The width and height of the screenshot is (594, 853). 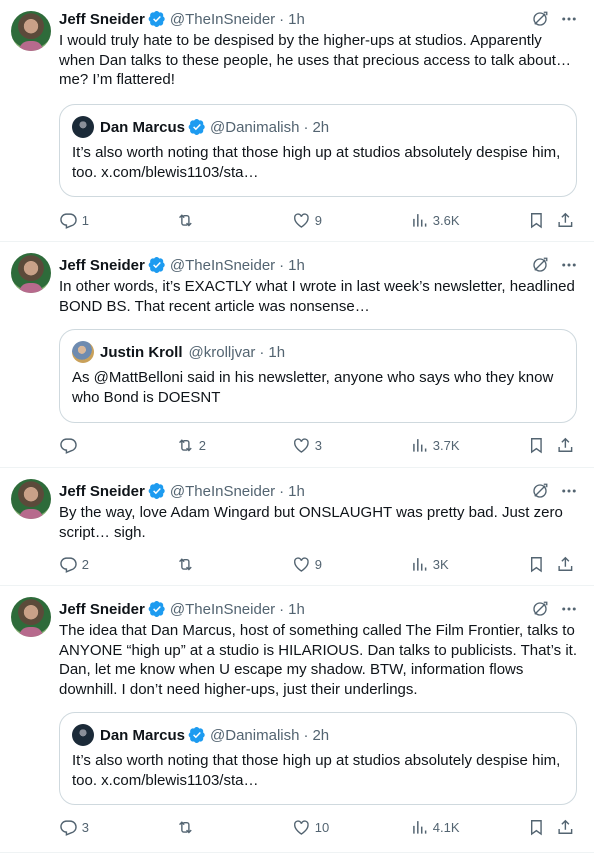 What do you see at coordinates (446, 827) in the screenshot?
I see `views-count: 4.1K` at bounding box center [446, 827].